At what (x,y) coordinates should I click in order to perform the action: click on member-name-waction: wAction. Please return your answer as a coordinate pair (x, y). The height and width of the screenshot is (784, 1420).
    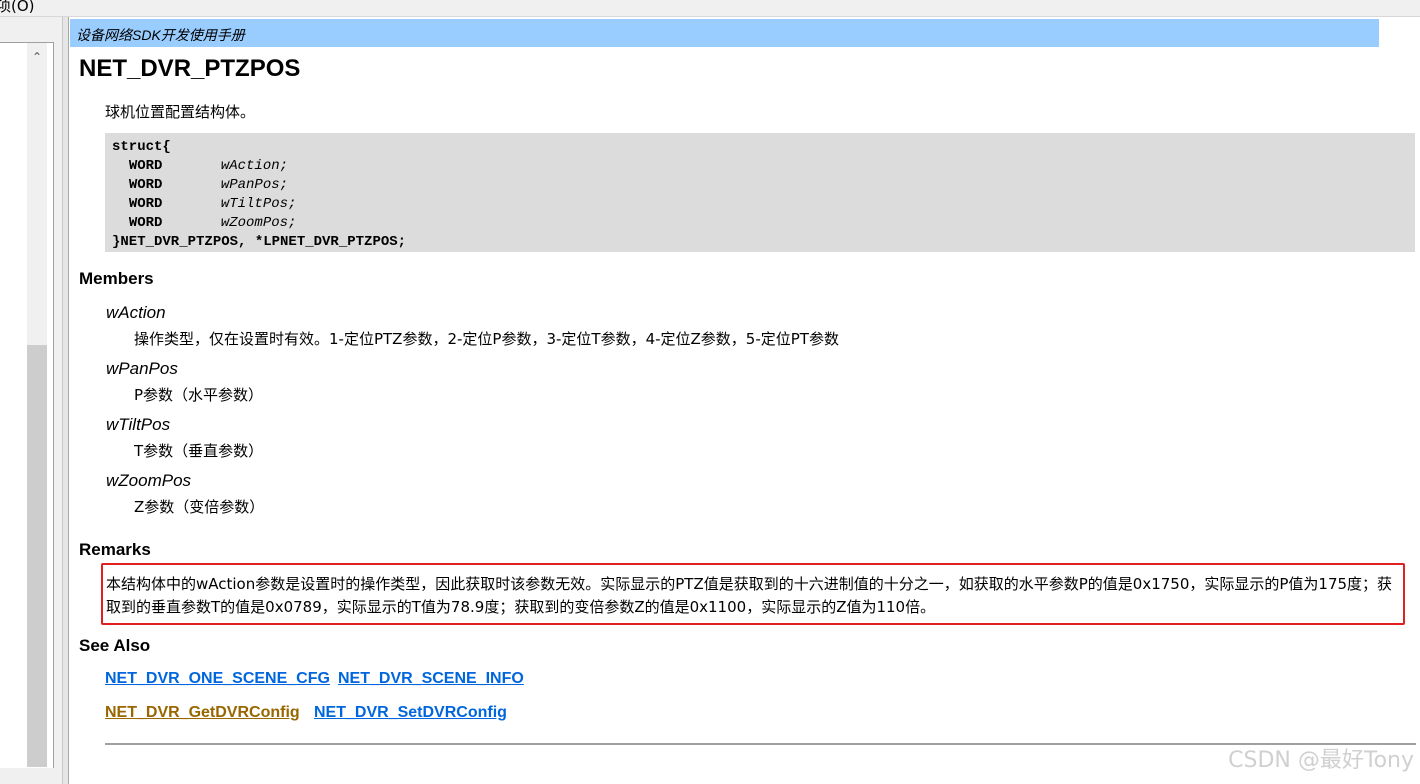
    Looking at the image, I should click on (136, 312).